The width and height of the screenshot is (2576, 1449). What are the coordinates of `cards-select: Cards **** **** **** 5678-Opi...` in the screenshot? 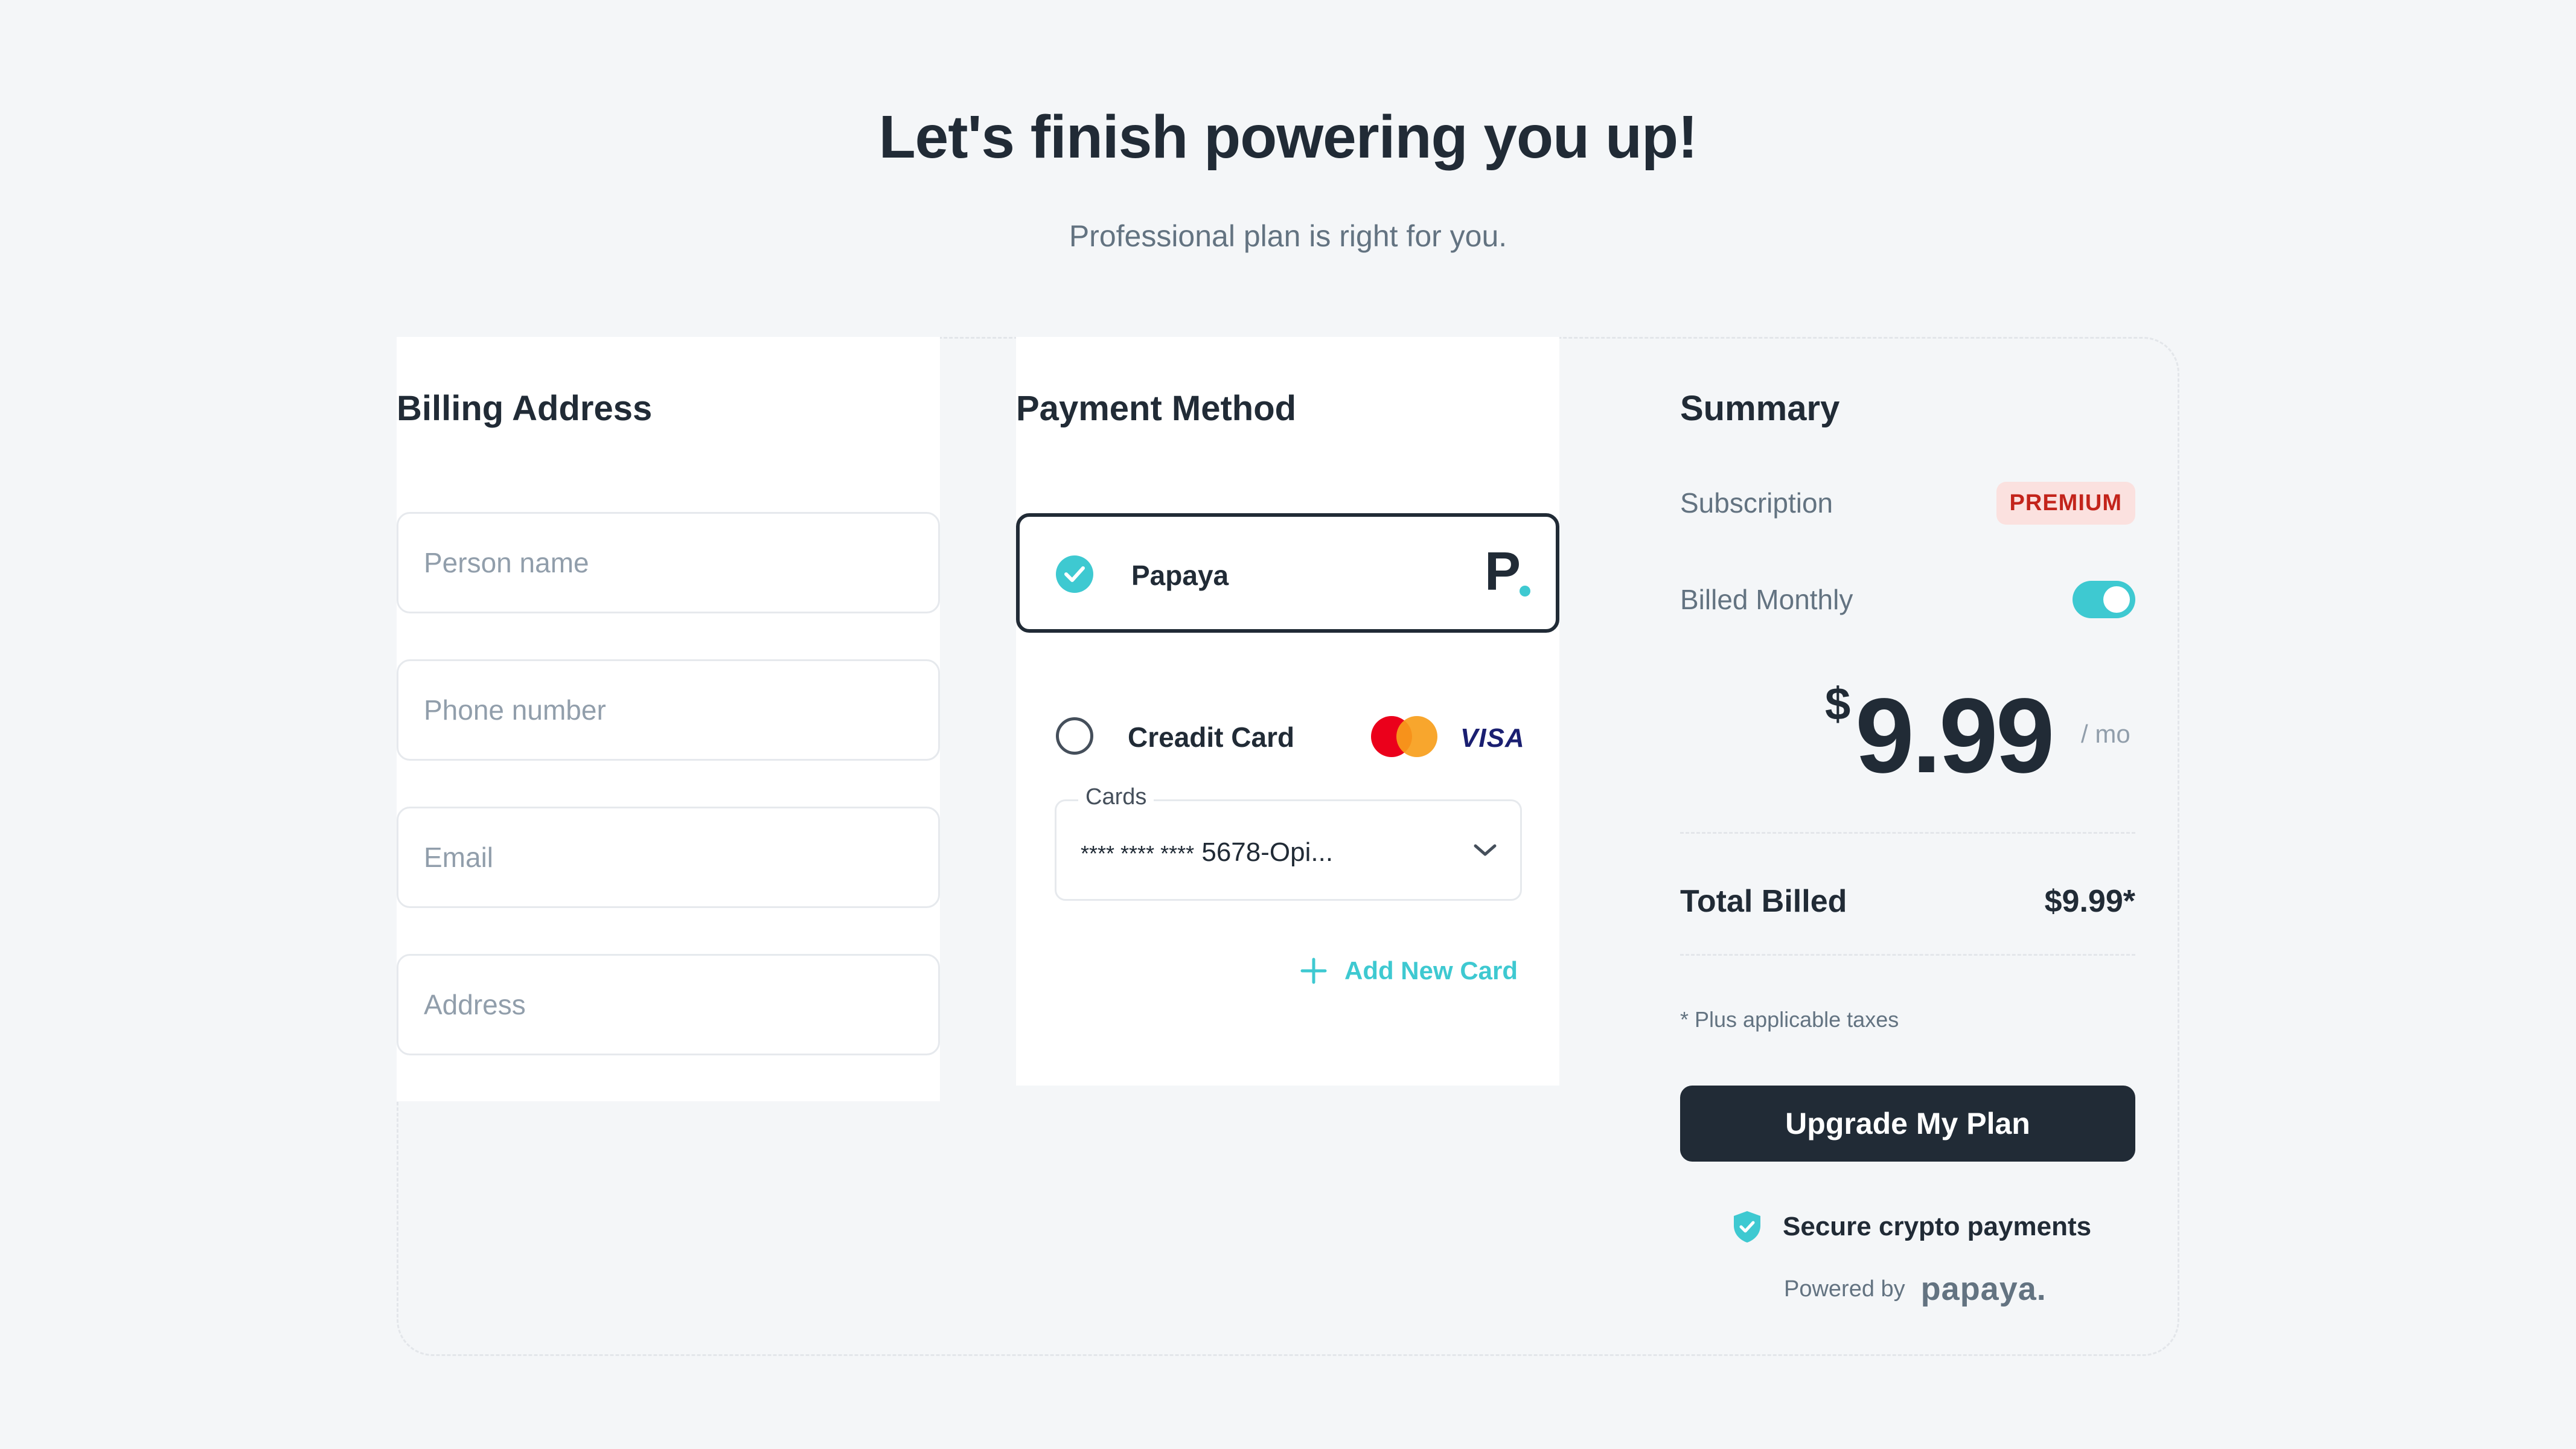 It's located at (1288, 843).